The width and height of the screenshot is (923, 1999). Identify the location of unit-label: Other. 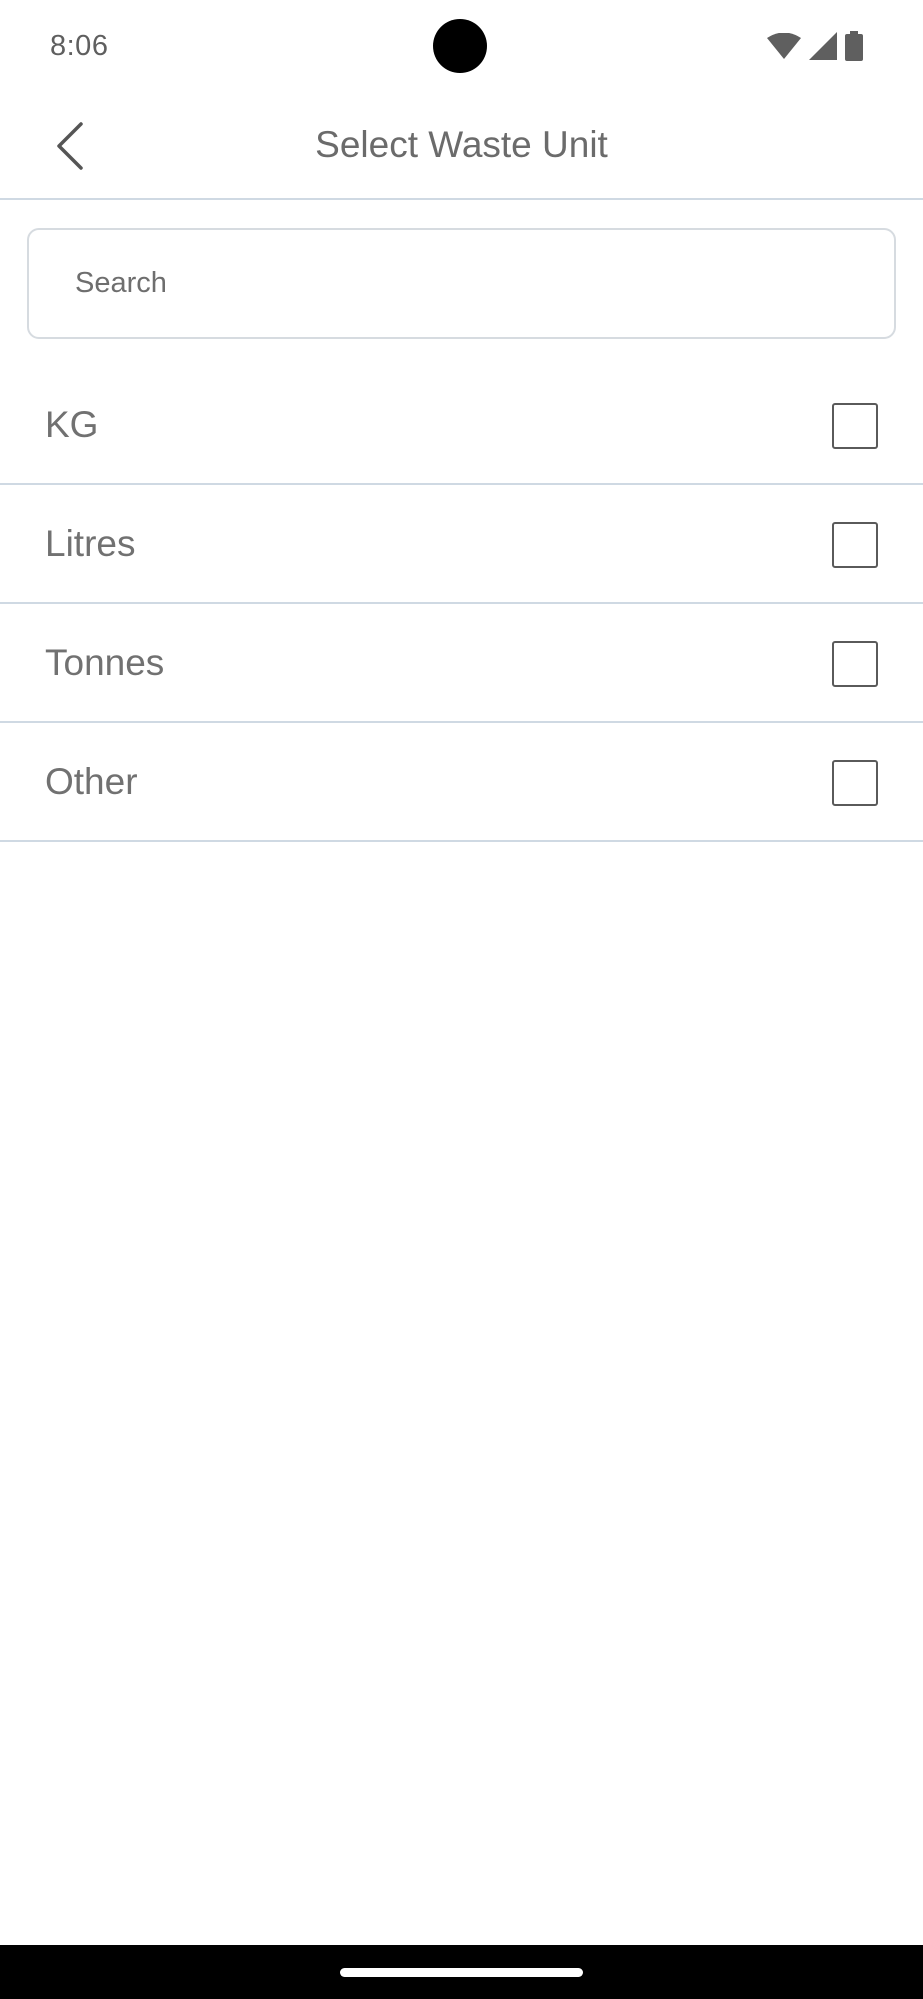
(91, 781).